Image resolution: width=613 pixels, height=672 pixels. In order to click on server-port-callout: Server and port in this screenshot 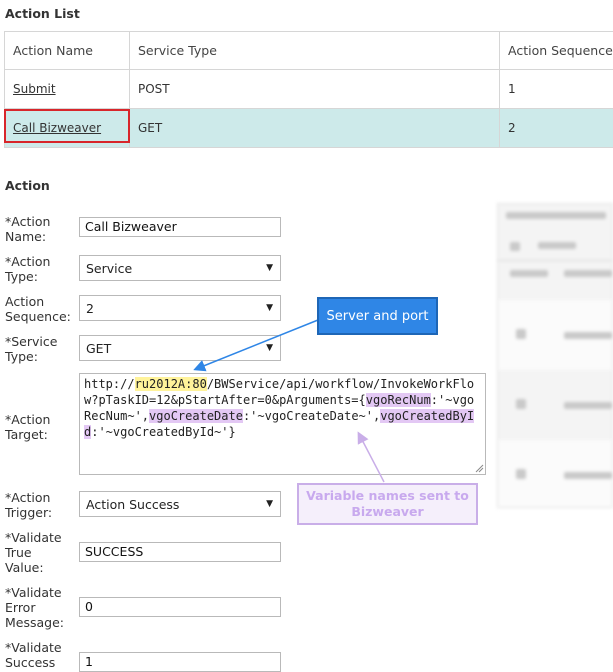, I will do `click(377, 316)`.